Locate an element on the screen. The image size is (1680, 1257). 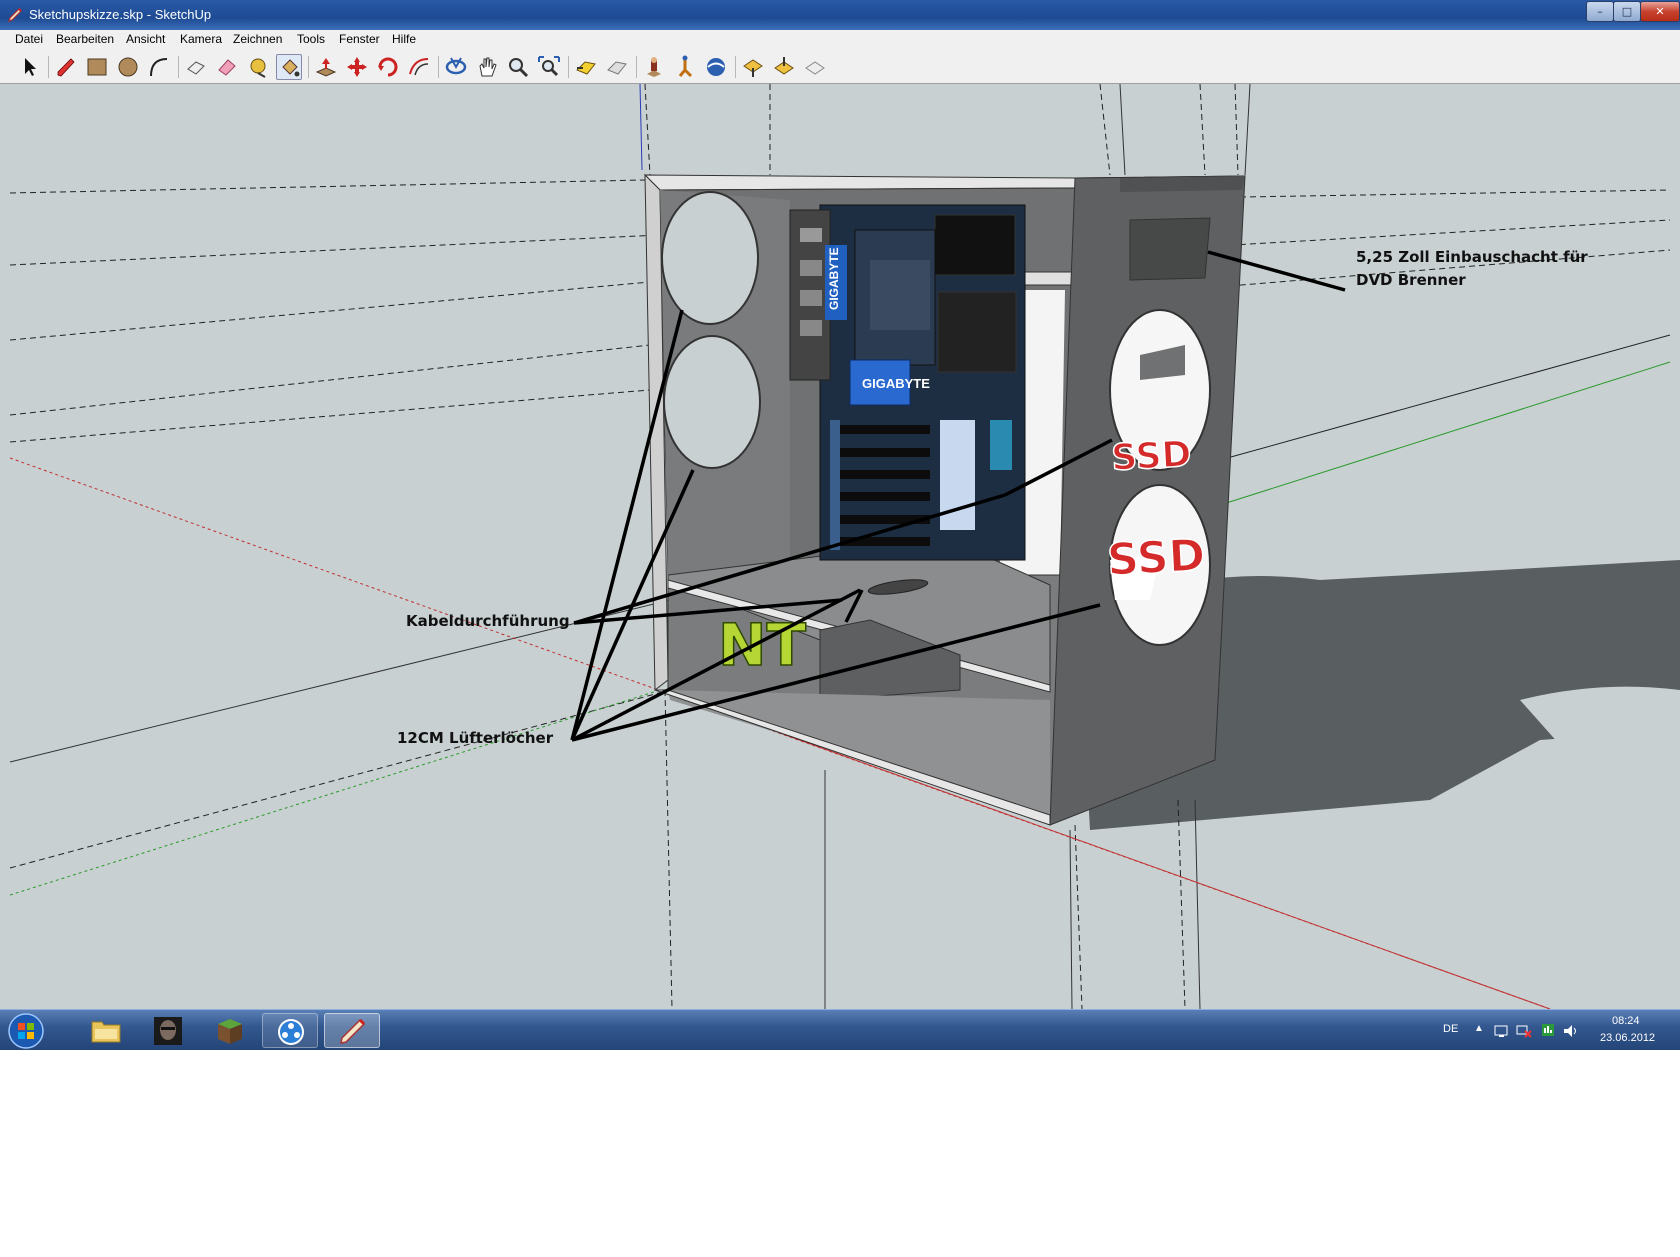
move-icon is located at coordinates (357, 67).